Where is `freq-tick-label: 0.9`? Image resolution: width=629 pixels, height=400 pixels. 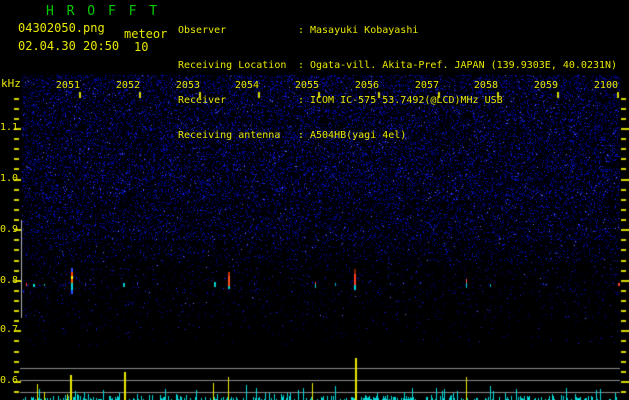
freq-tick-label: 0.9 is located at coordinates (9, 229).